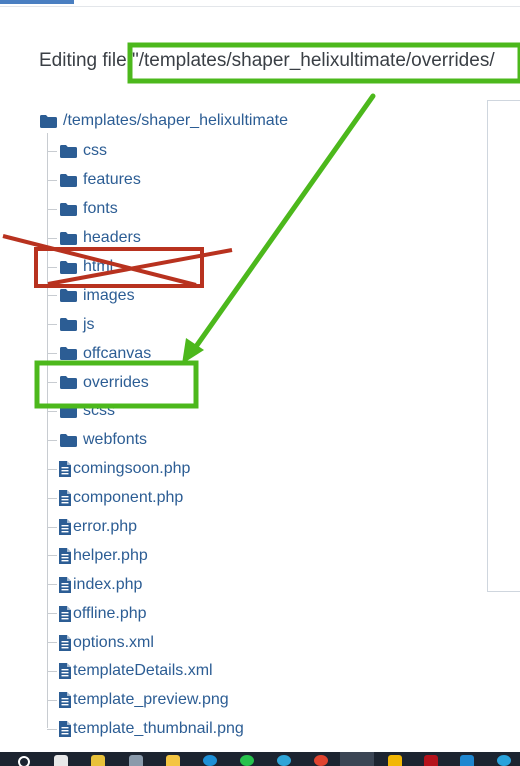  I want to click on file-item-templatedetails-xml: templateDetails.xml, so click(145, 671).